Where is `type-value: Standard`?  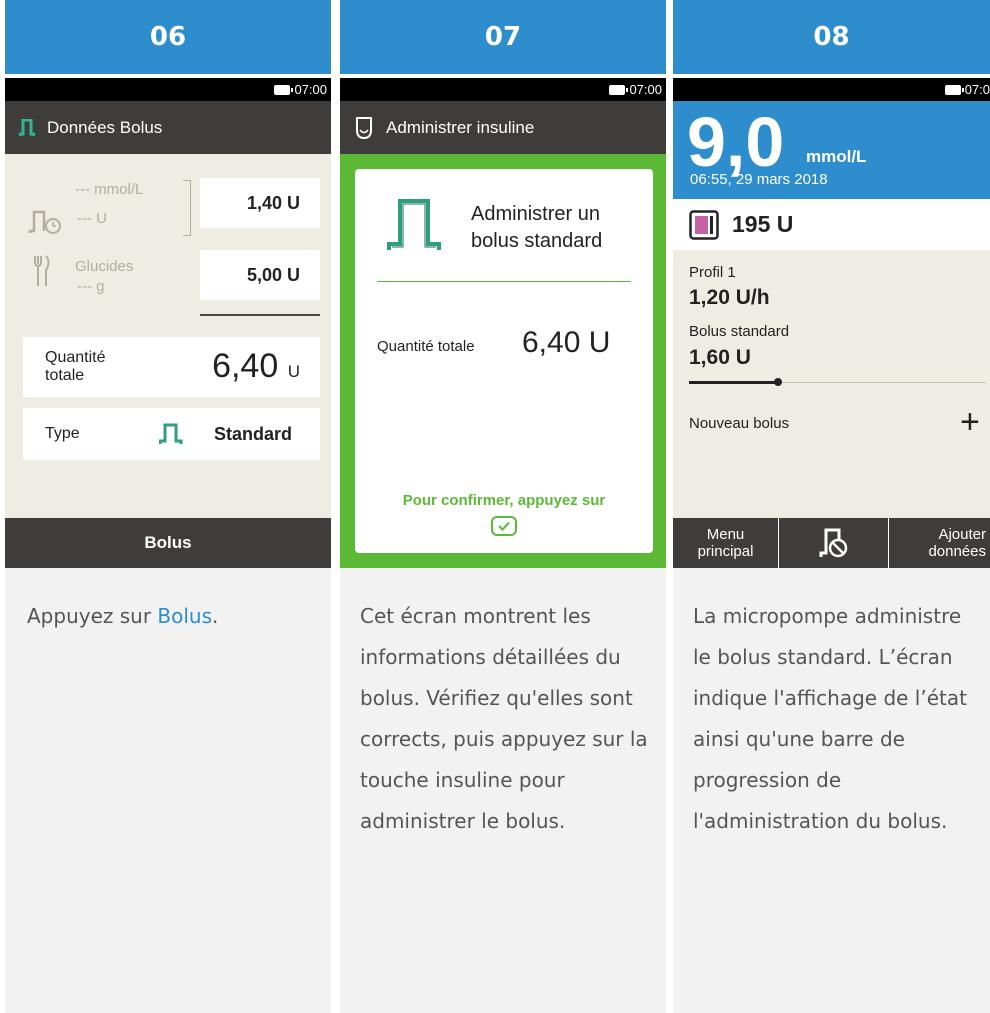
type-value: Standard is located at coordinates (252, 434).